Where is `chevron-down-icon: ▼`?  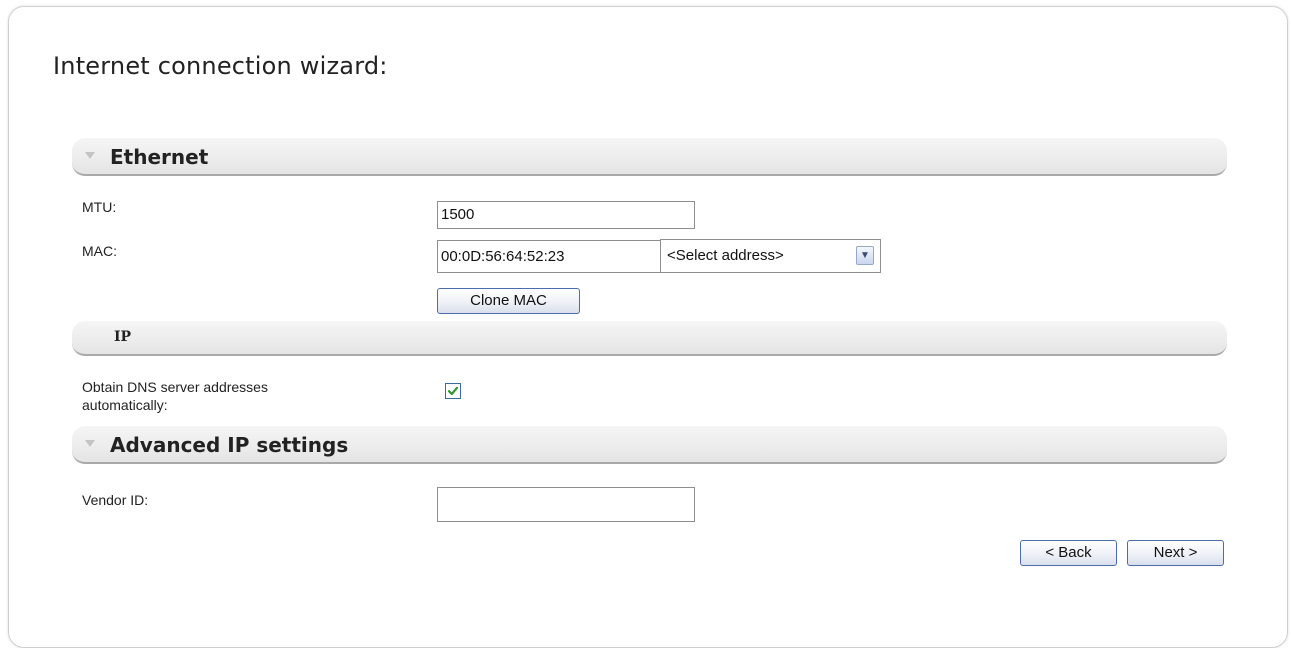
chevron-down-icon: ▼ is located at coordinates (865, 255).